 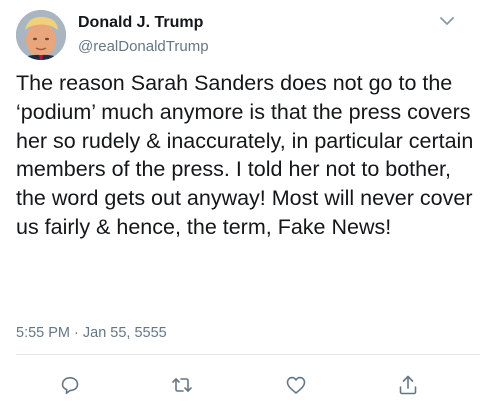 What do you see at coordinates (143, 46) in the screenshot?
I see `author-handle: @realDonaldTrump` at bounding box center [143, 46].